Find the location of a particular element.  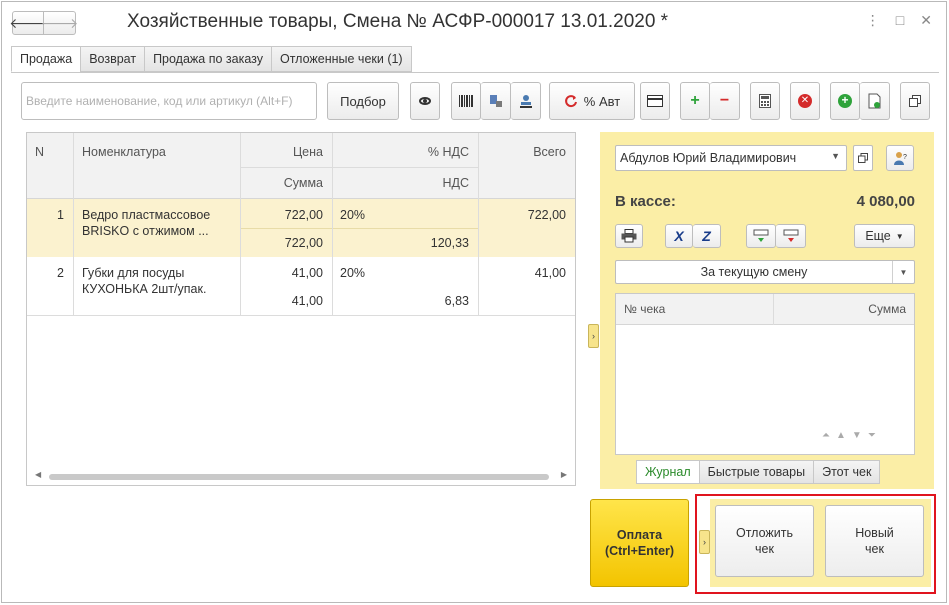

cash-in-button is located at coordinates (761, 236).